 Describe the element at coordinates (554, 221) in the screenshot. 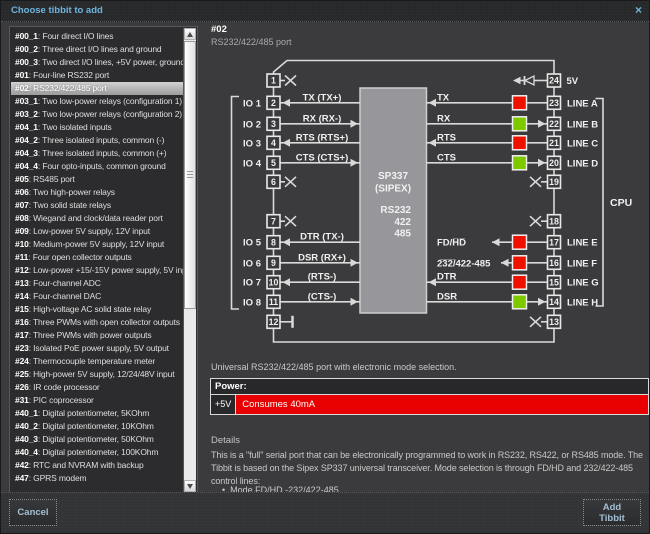

I see `pin-number: 18` at that location.